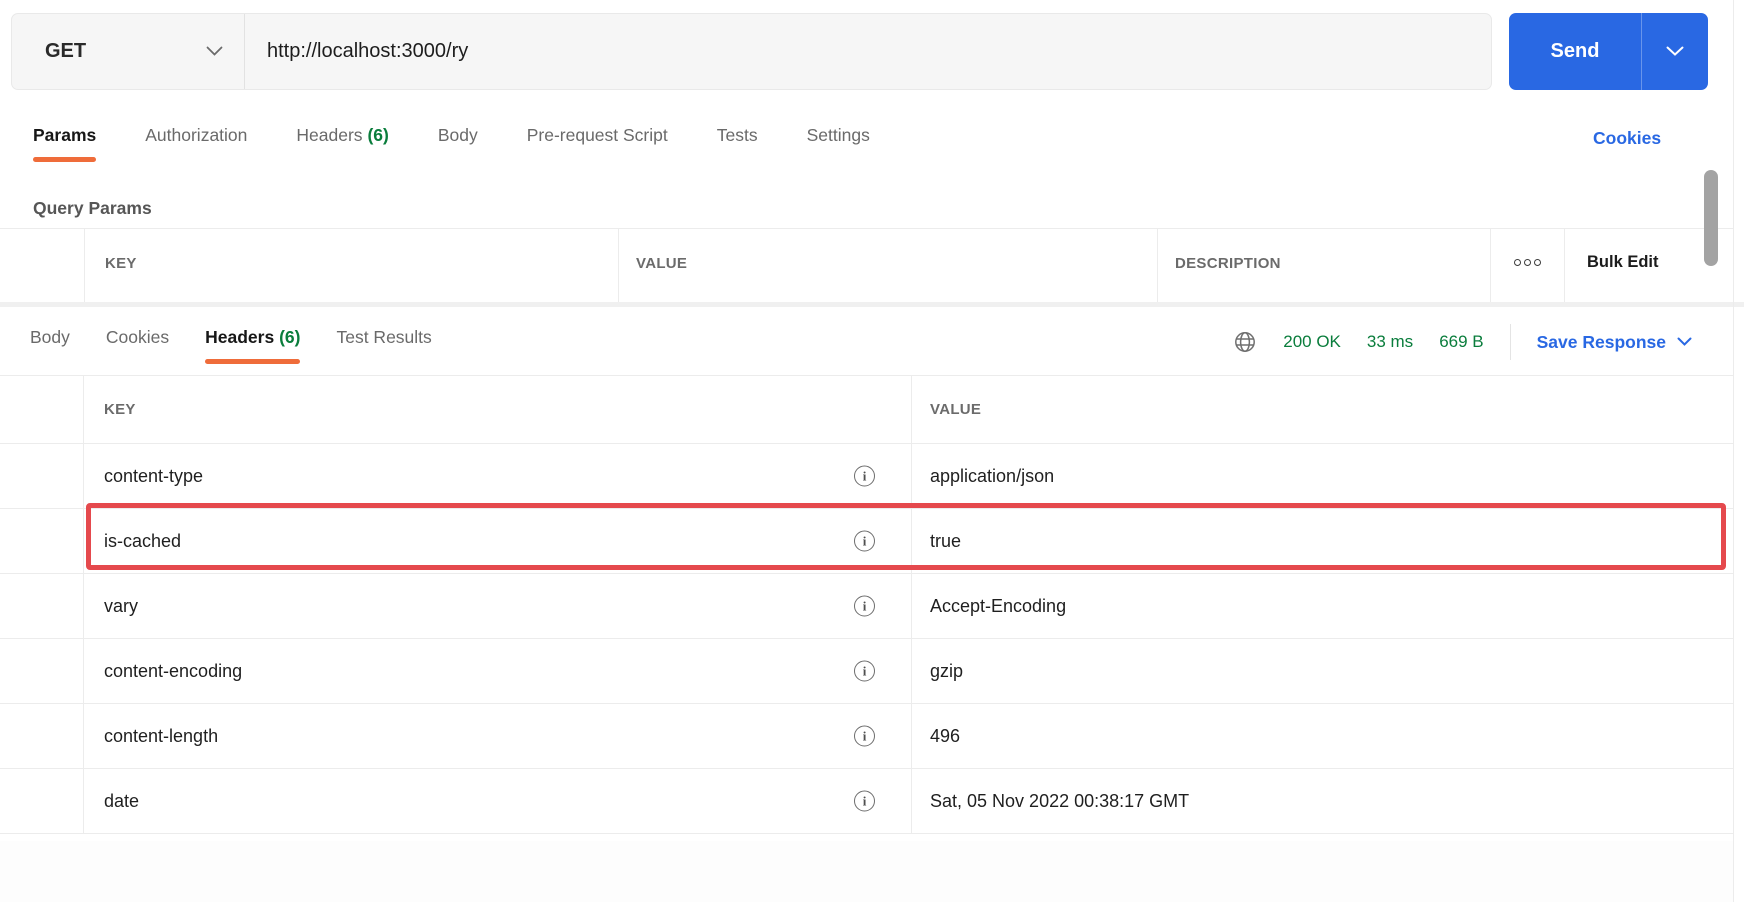  What do you see at coordinates (173, 670) in the screenshot?
I see `header-key: content-encoding` at bounding box center [173, 670].